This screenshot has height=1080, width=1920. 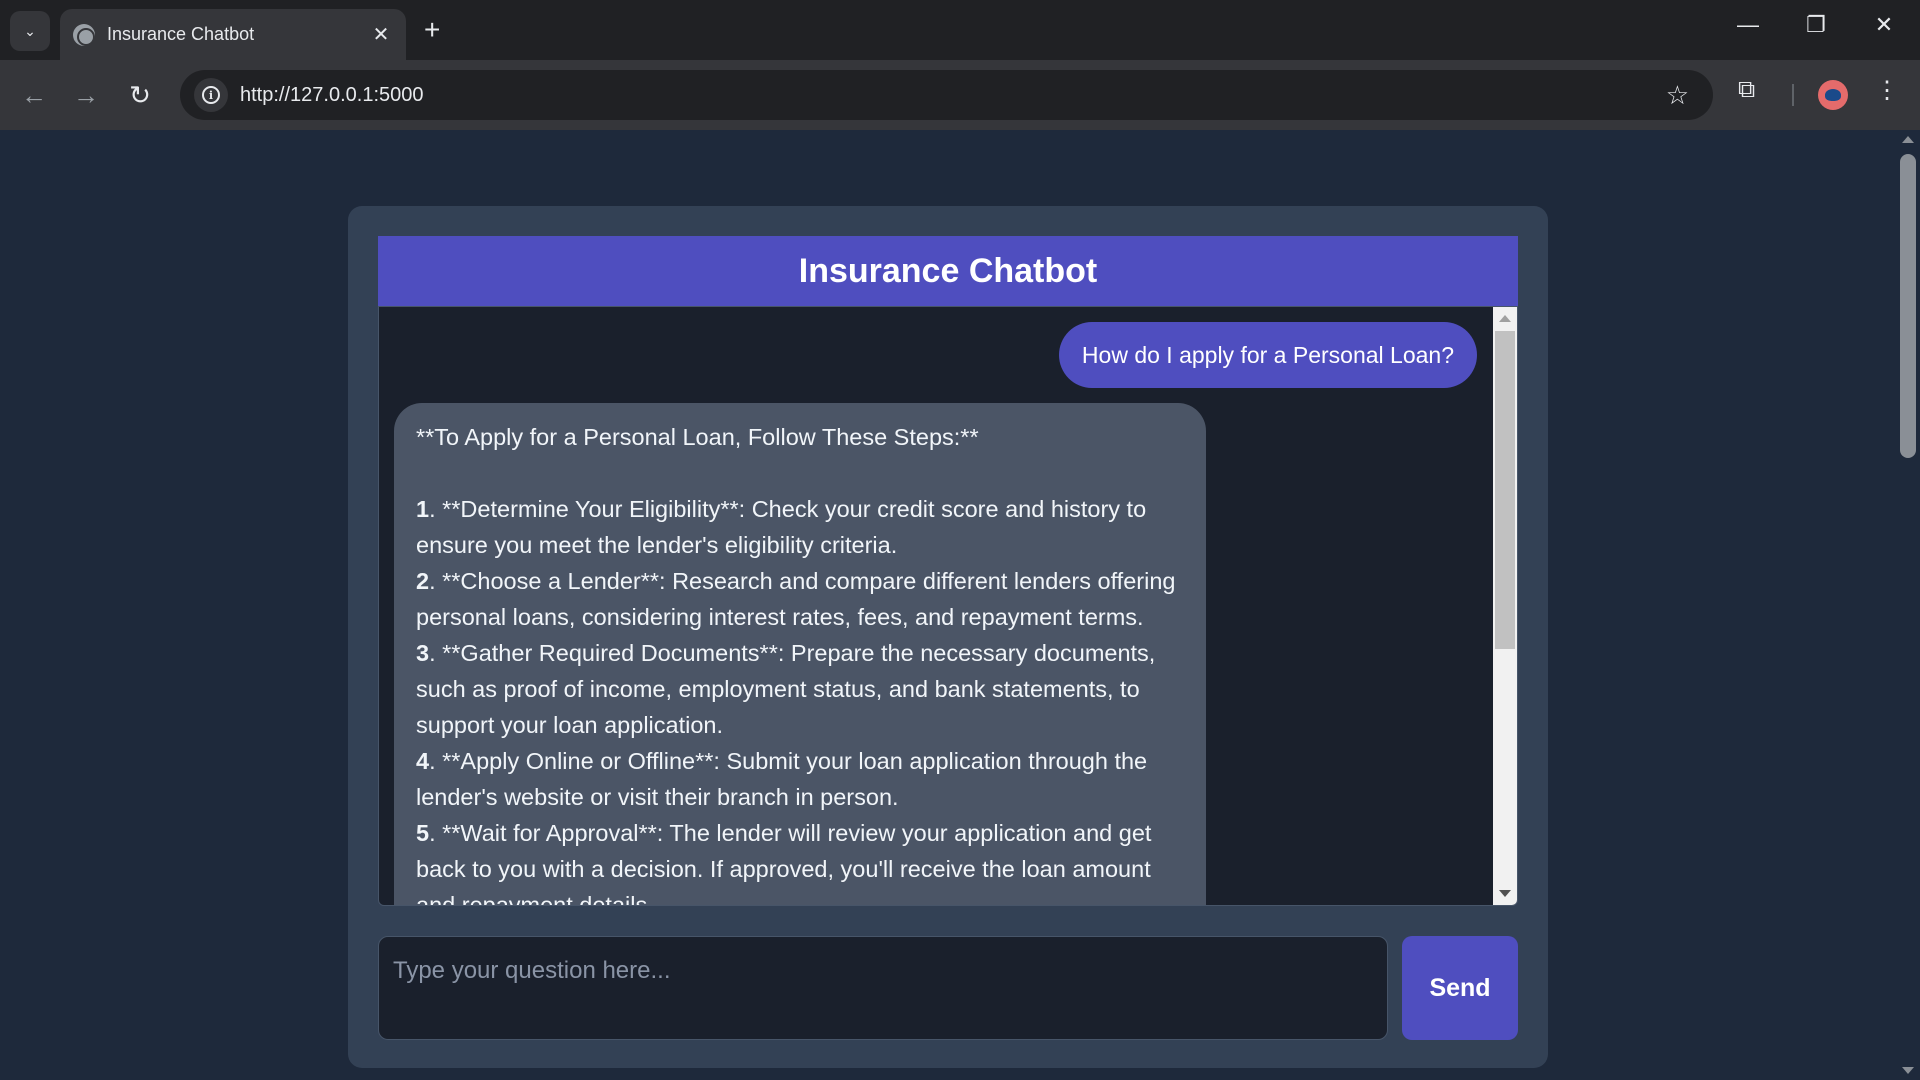 What do you see at coordinates (953, 95) in the screenshot?
I see `url-text: http://127.0.0.1:5000` at bounding box center [953, 95].